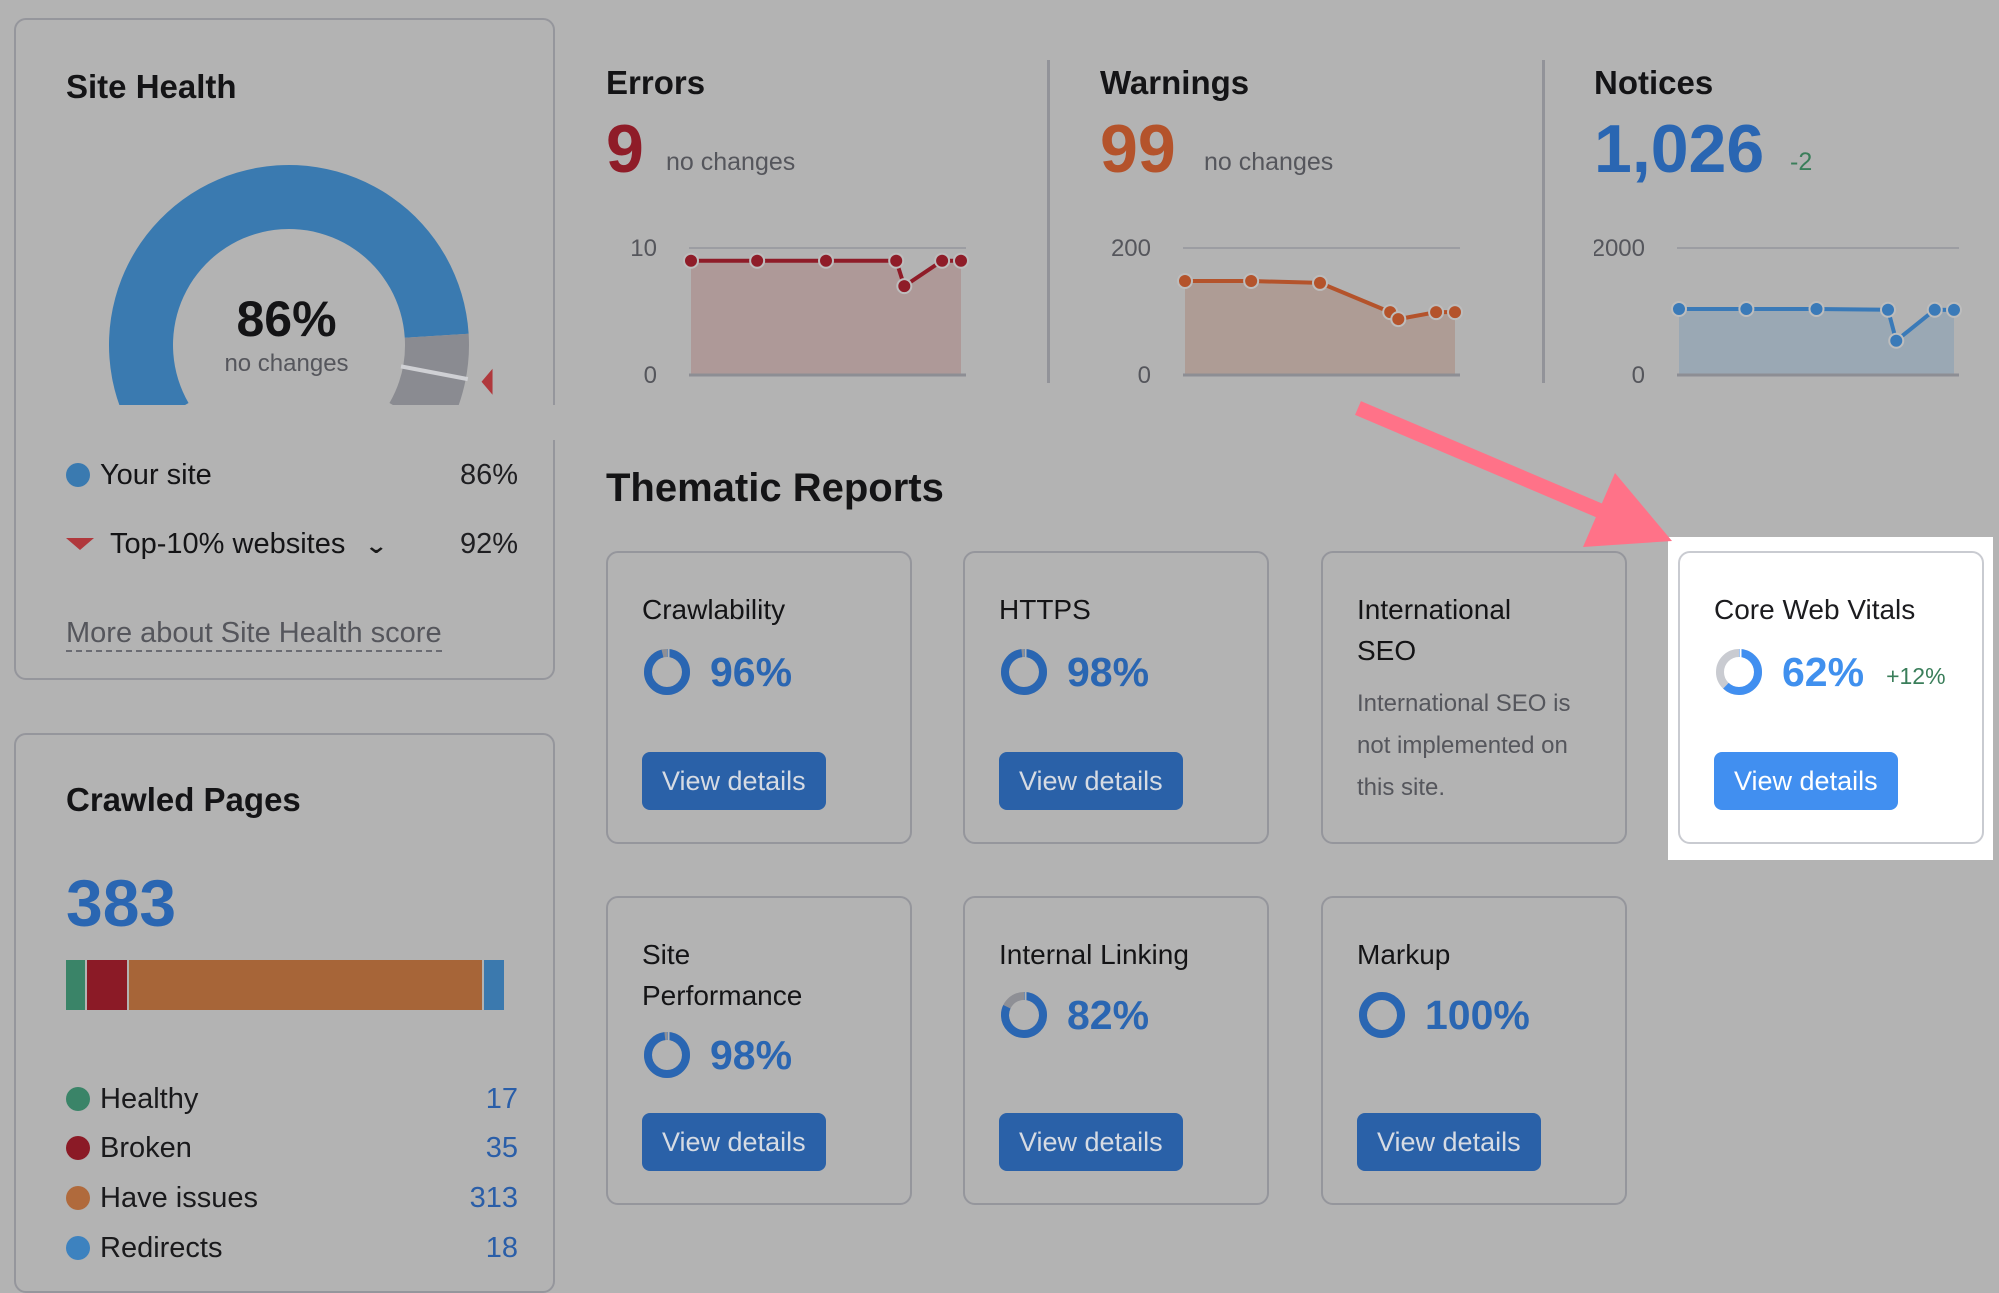 The image size is (1999, 1293). I want to click on y-tick-label: 2000, so click(1619, 248).